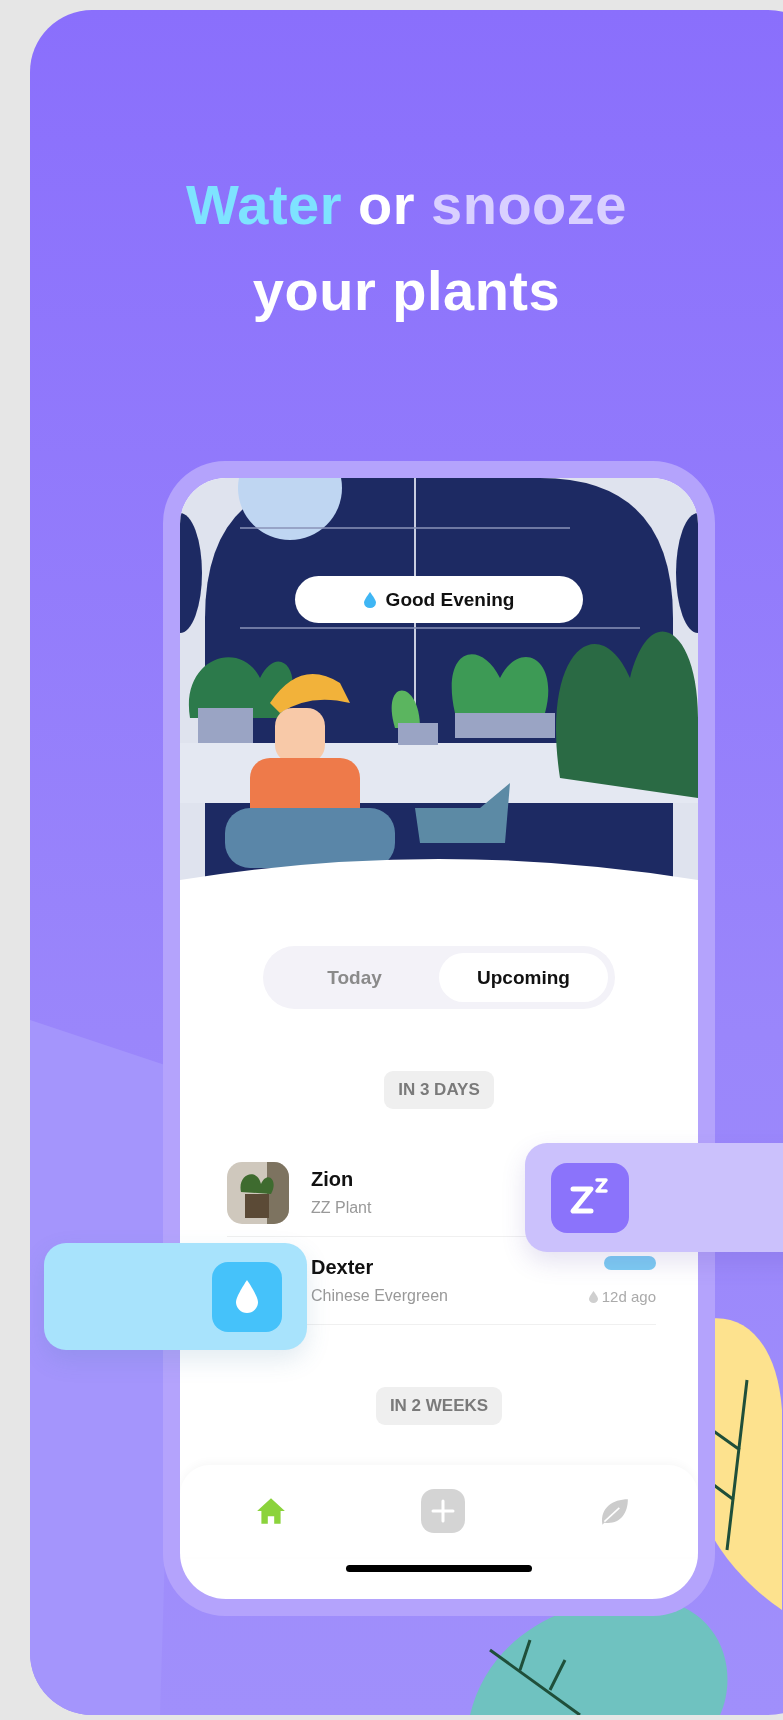 The image size is (783, 1720). Describe the element at coordinates (406, 248) in the screenshot. I see `headline: Water or snooze your plants` at that location.